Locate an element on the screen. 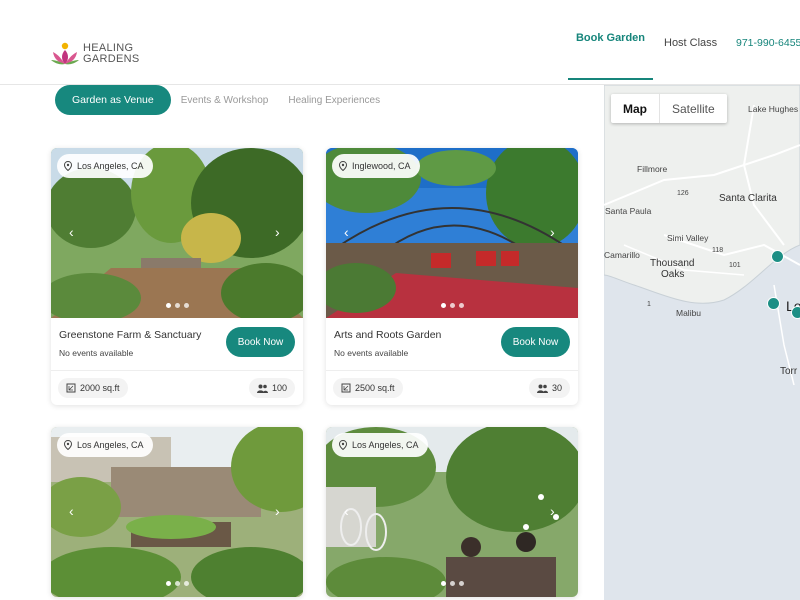 This screenshot has height=600, width=800. tab-healing-experiences: Healing Experiences is located at coordinates (334, 100).